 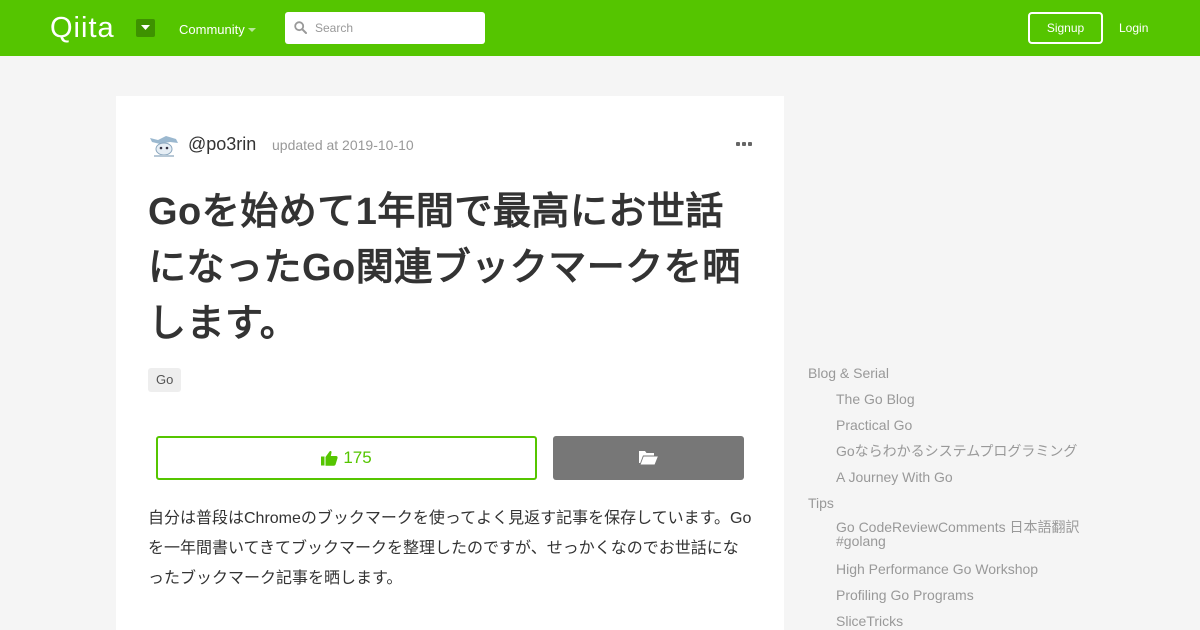 What do you see at coordinates (953, 621) in the screenshot?
I see `toc-item-slicetricks: SliceTricks` at bounding box center [953, 621].